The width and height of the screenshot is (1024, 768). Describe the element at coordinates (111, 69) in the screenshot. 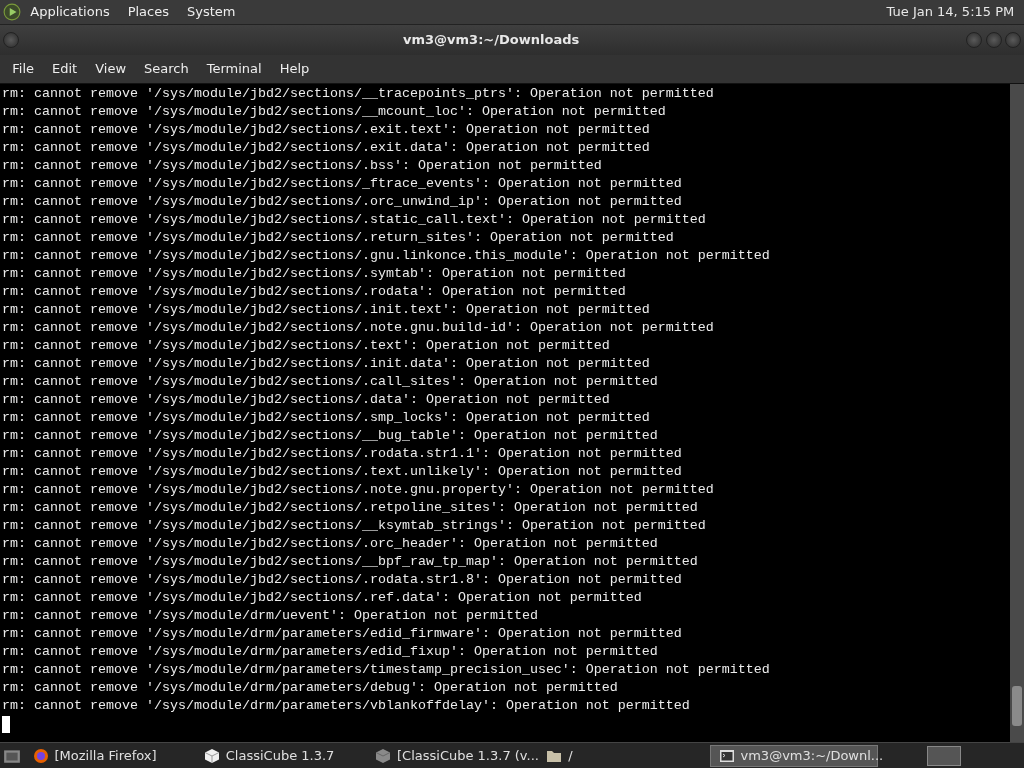

I see `menu-item: View` at that location.